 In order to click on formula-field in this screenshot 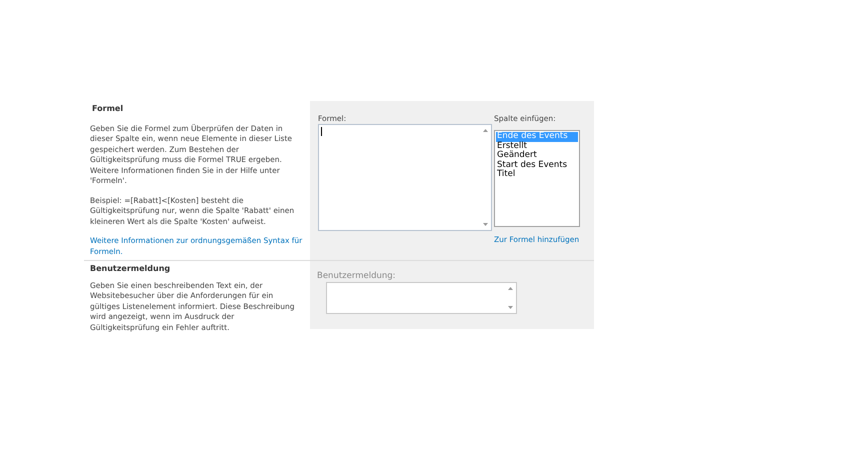, I will do `click(405, 177)`.